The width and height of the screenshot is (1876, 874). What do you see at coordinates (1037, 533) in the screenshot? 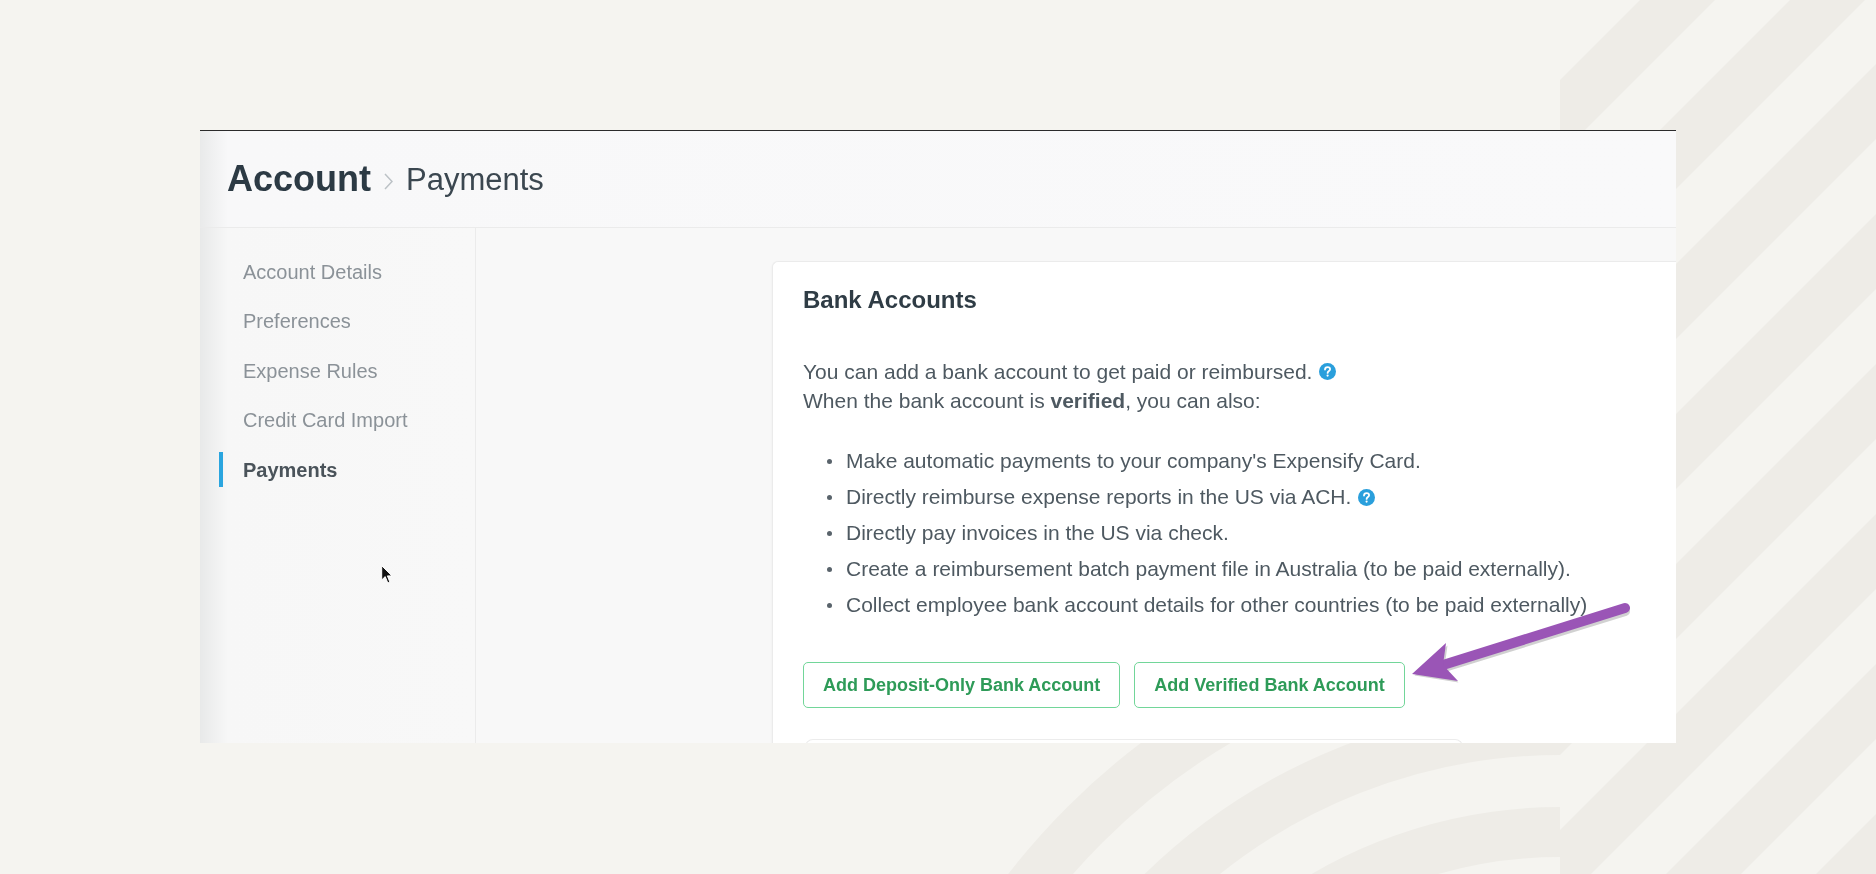
I see `bullet-text: Directly pay invoices in the US via check.` at bounding box center [1037, 533].